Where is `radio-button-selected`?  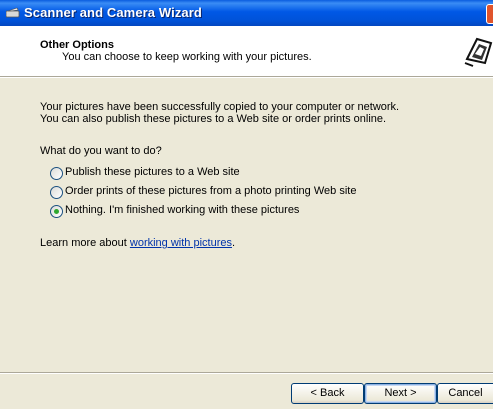
radio-button-selected is located at coordinates (56, 211).